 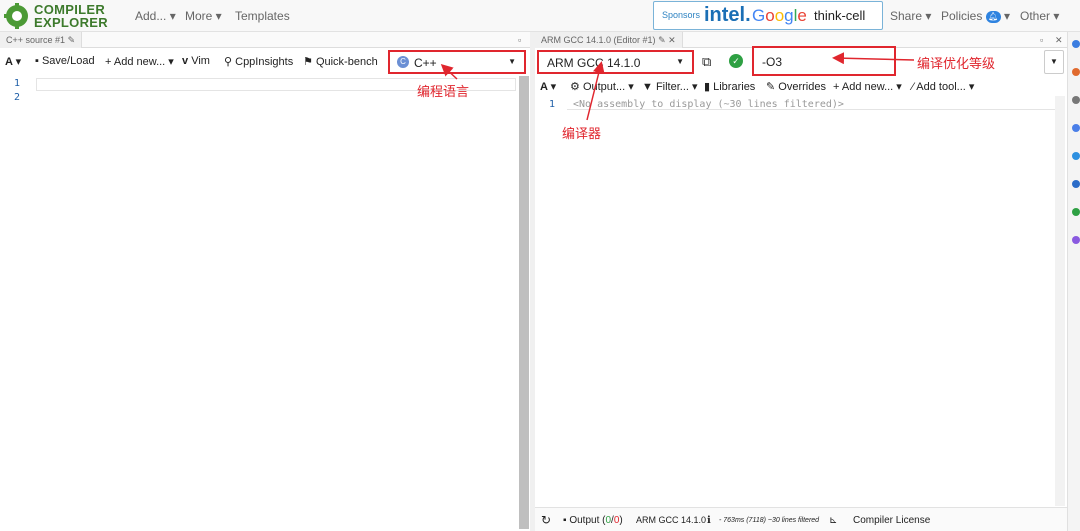 What do you see at coordinates (41, 40) in the screenshot?
I see `tab-cpp-source: C++ source #1 ✎` at bounding box center [41, 40].